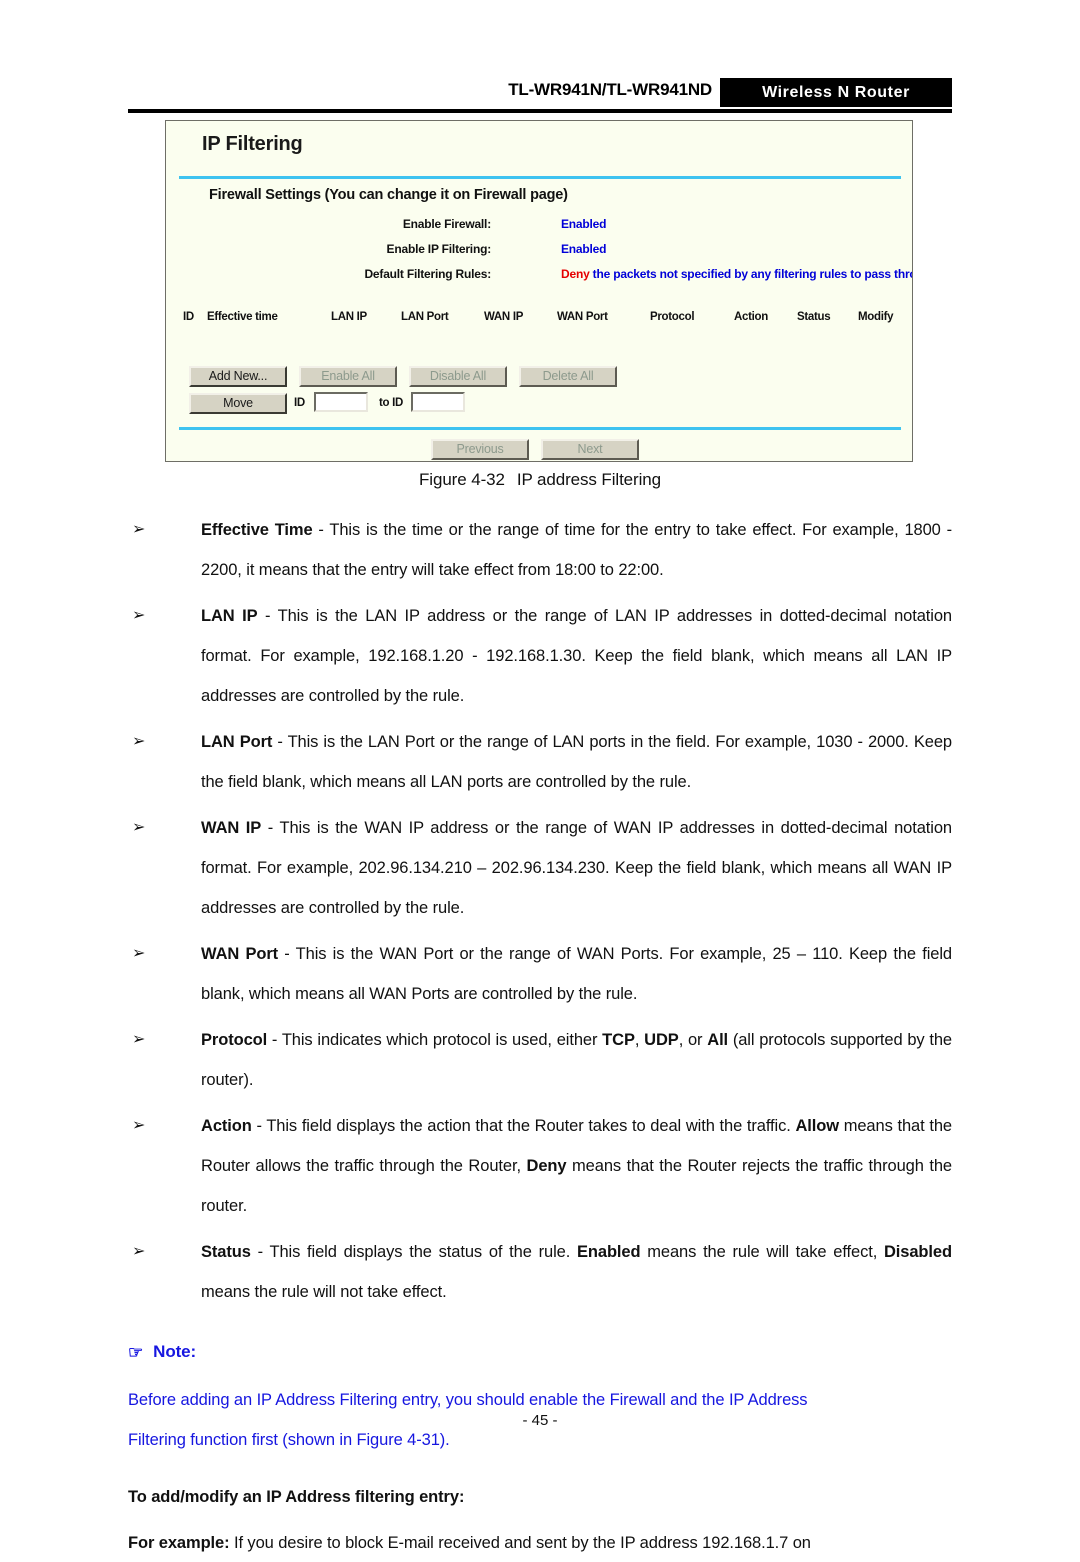 The height and width of the screenshot is (1562, 1080). I want to click on header-divider-rule, so click(540, 111).